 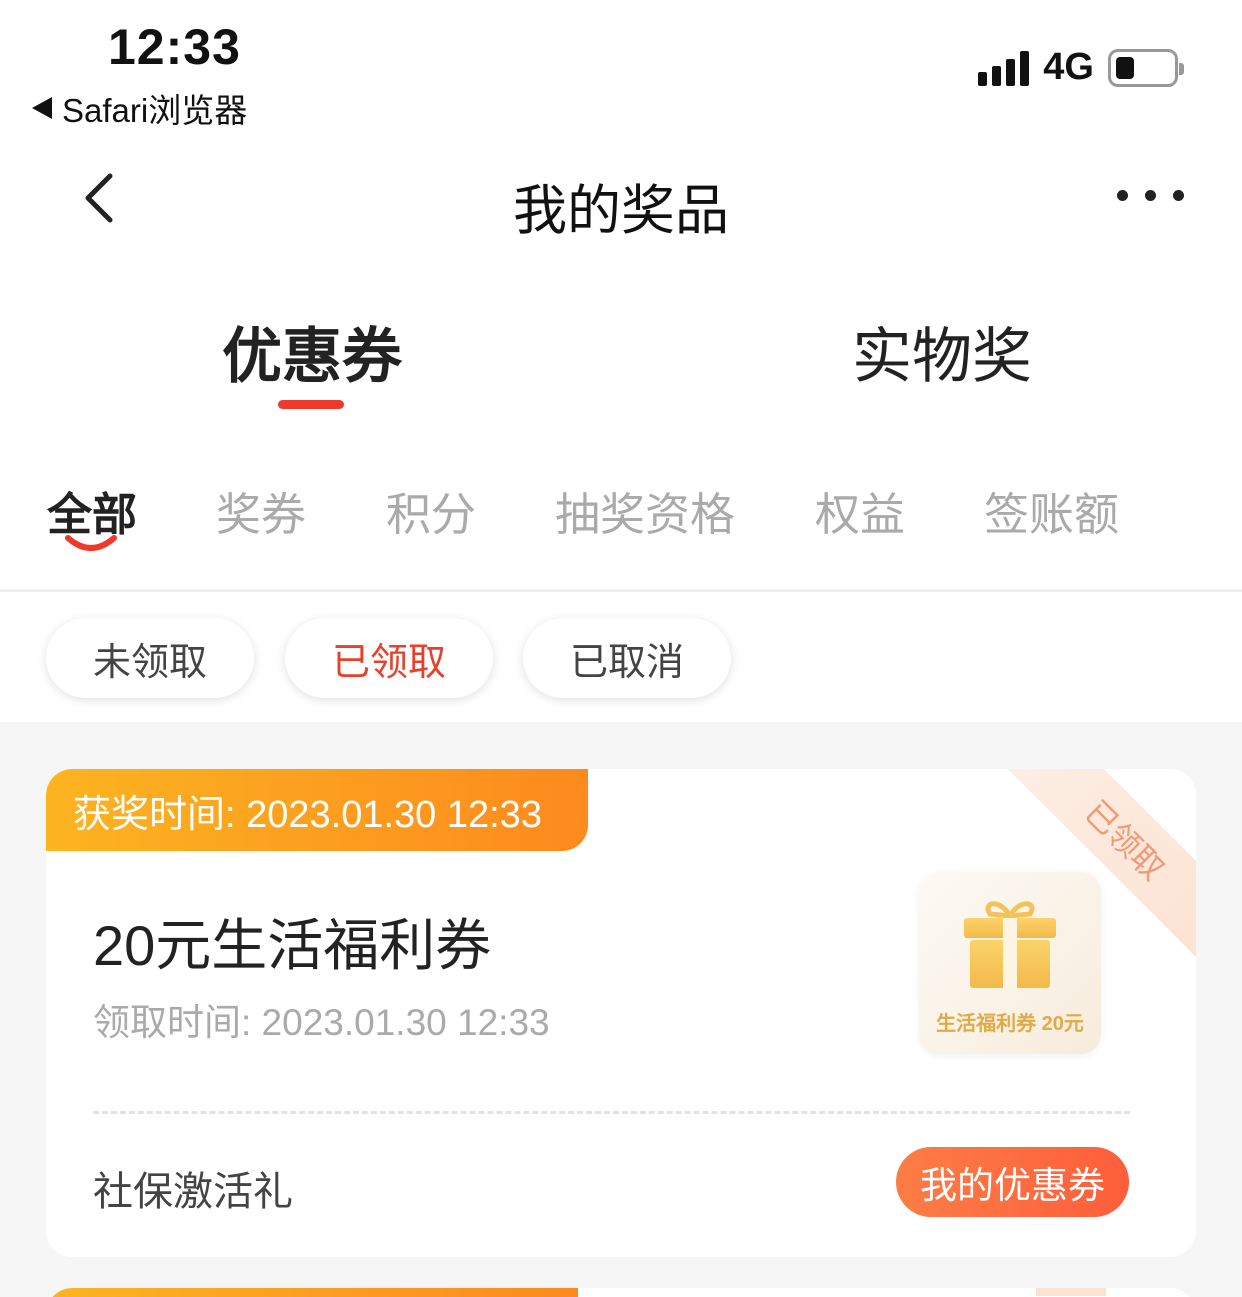 What do you see at coordinates (311, 404) in the screenshot?
I see `main-tab-indicator` at bounding box center [311, 404].